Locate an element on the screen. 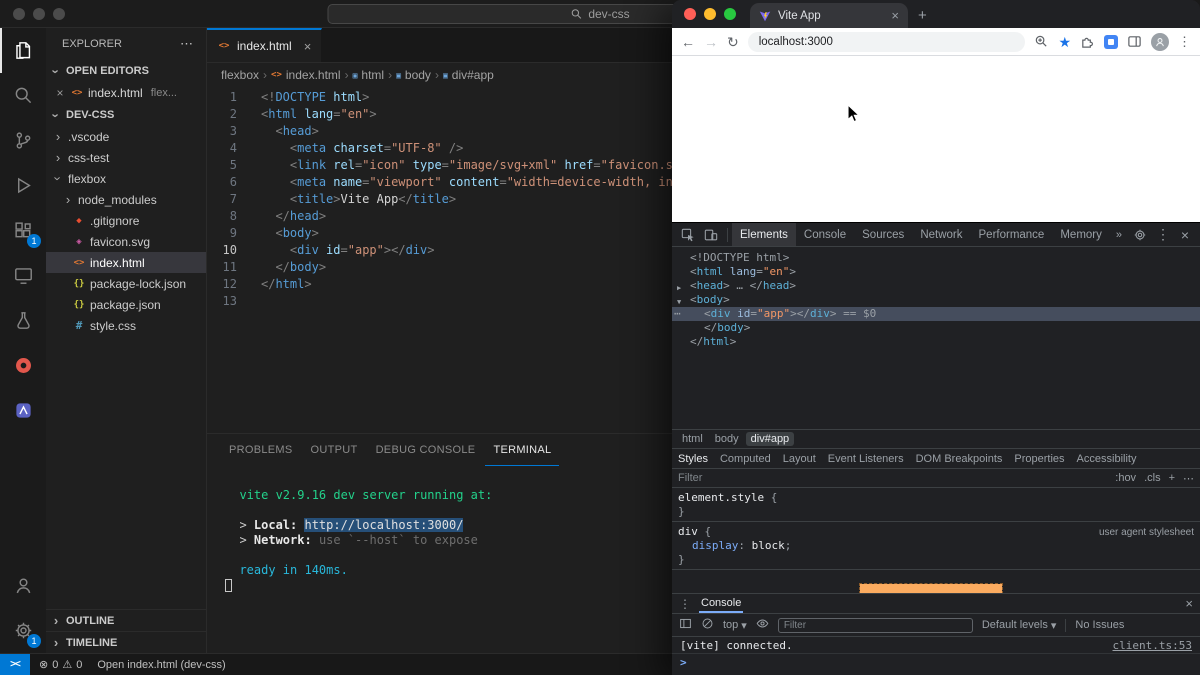 The width and height of the screenshot is (1200, 675). dom-crumb-body: body is located at coordinates (727, 439).